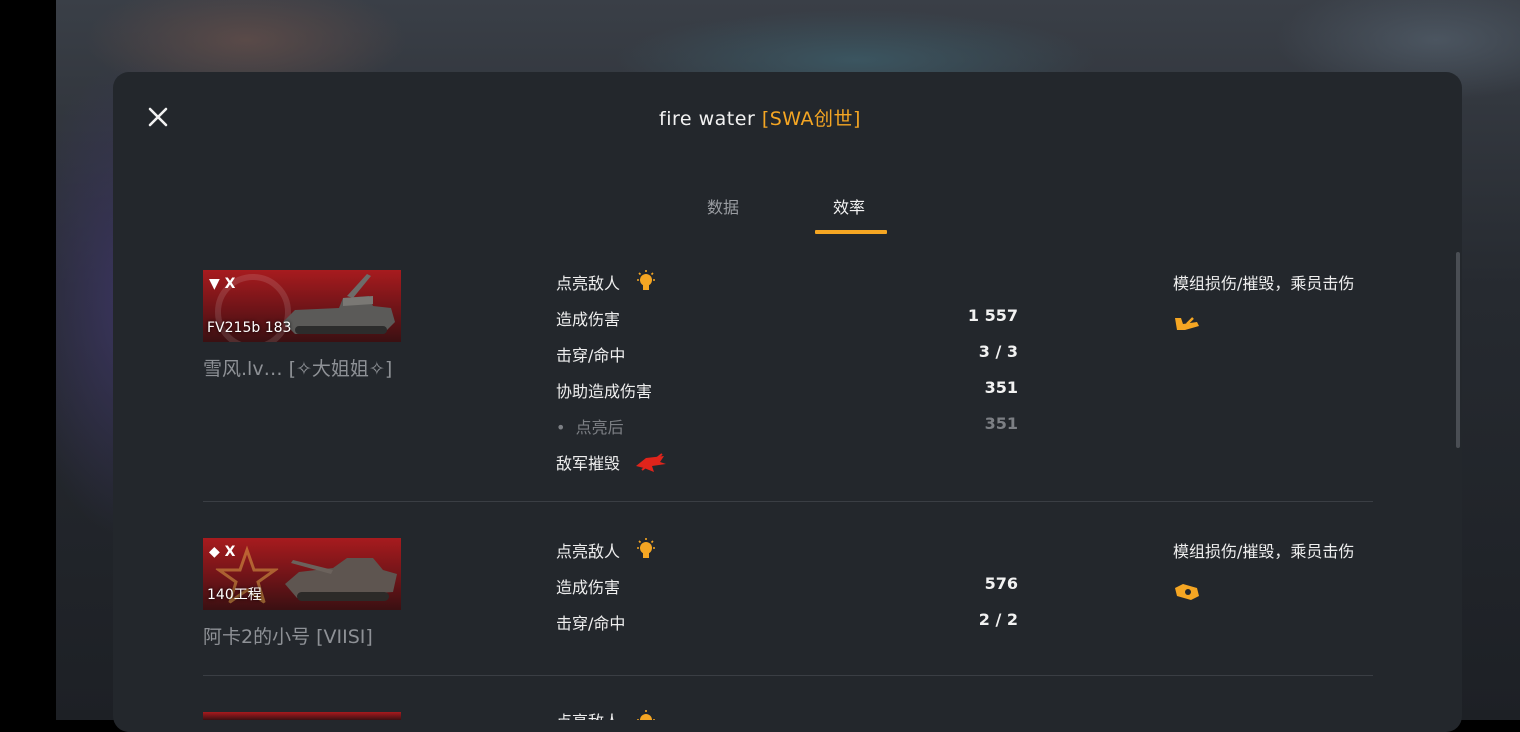  I want to click on tier-badge: ◆ X, so click(222, 552).